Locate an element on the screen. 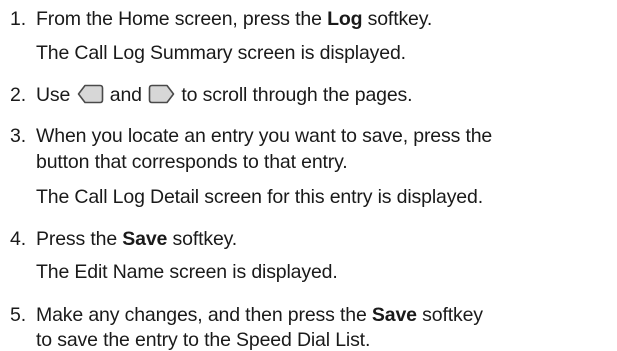 The height and width of the screenshot is (351, 617). right-arrow-key-icon is located at coordinates (161, 94).